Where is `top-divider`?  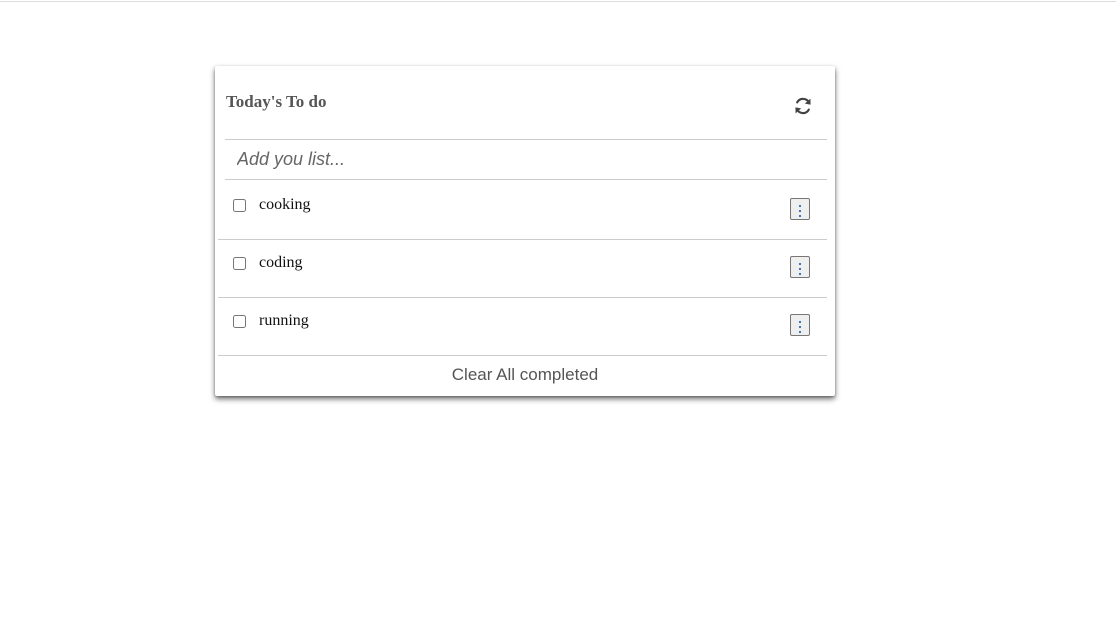
top-divider is located at coordinates (558, 1).